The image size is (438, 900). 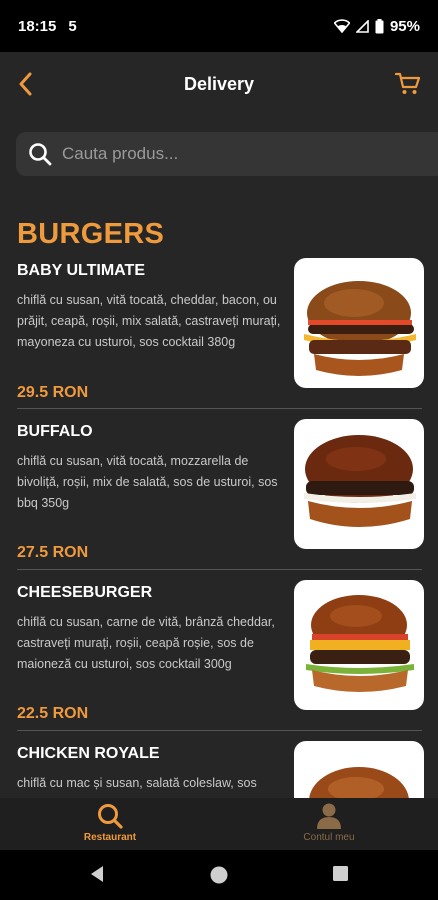 I want to click on product-price: 22.5 RON, so click(x=53, y=713).